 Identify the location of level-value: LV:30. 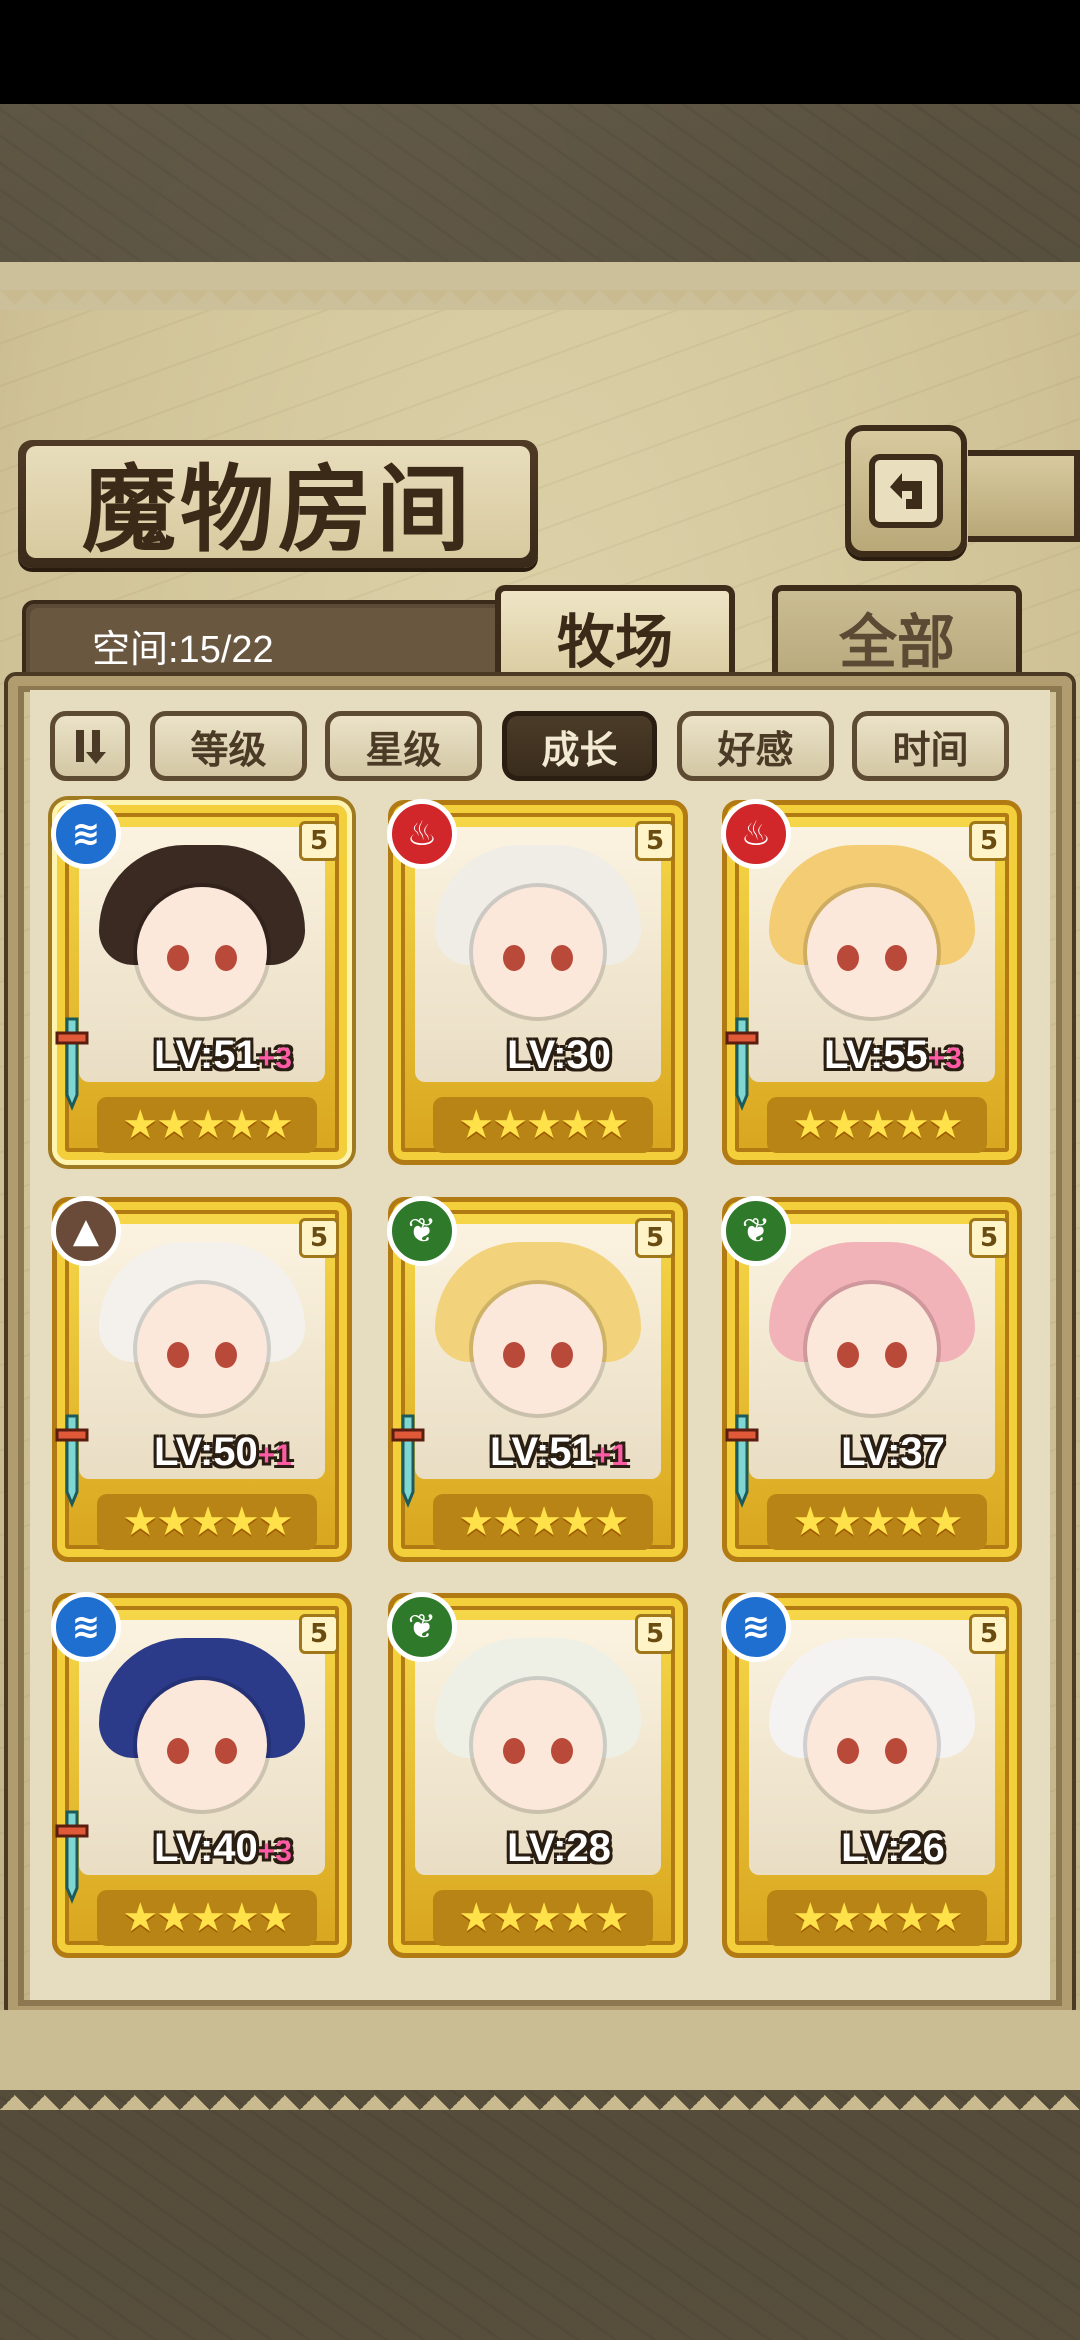
(559, 1055).